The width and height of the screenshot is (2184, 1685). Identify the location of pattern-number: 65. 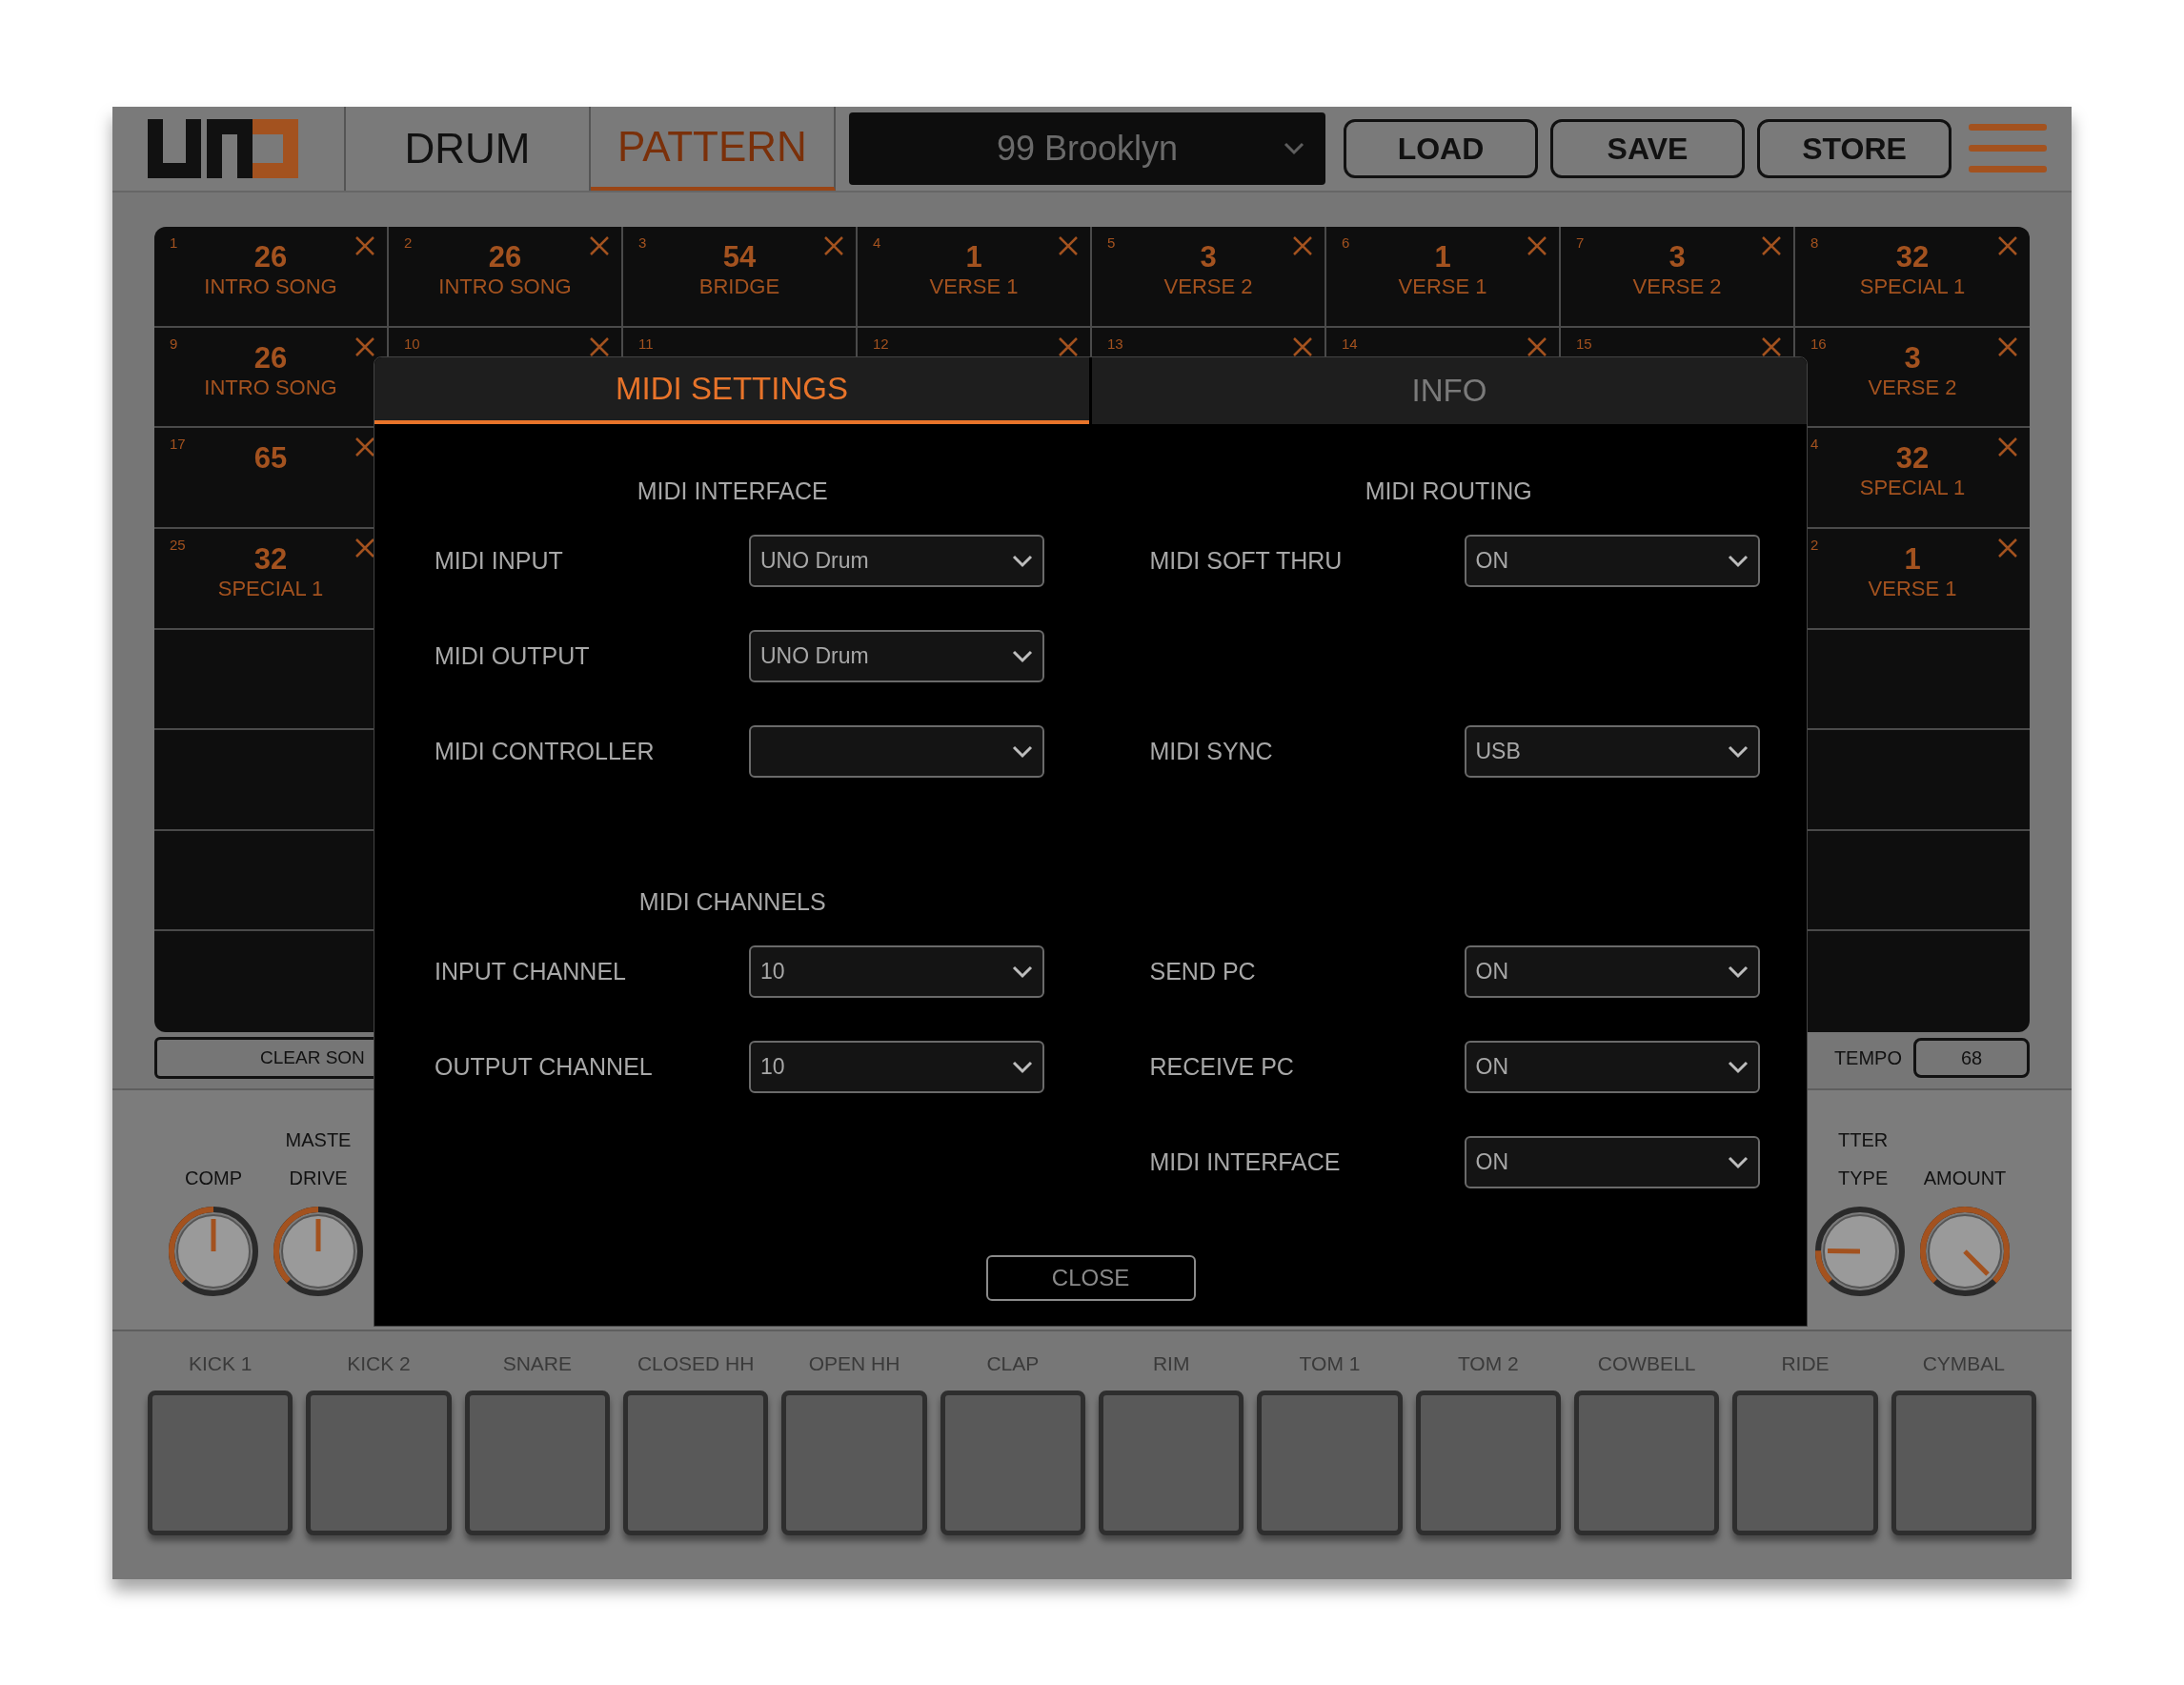
(271, 459).